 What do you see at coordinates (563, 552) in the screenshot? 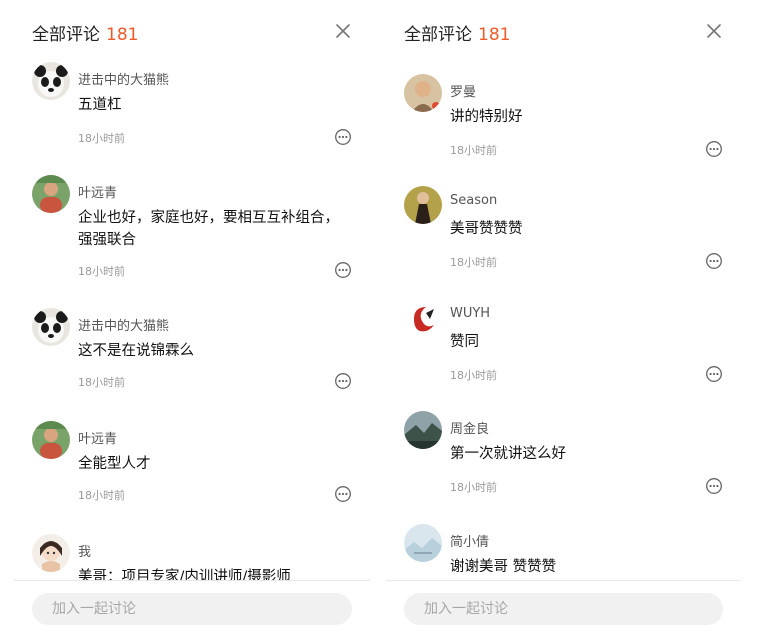
I see `comment-item: 简小倩 谢谢美哥 赞赞赞` at bounding box center [563, 552].